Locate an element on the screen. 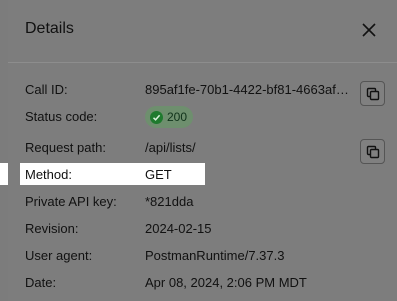  method-row: Method: GET is located at coordinates (202, 176).